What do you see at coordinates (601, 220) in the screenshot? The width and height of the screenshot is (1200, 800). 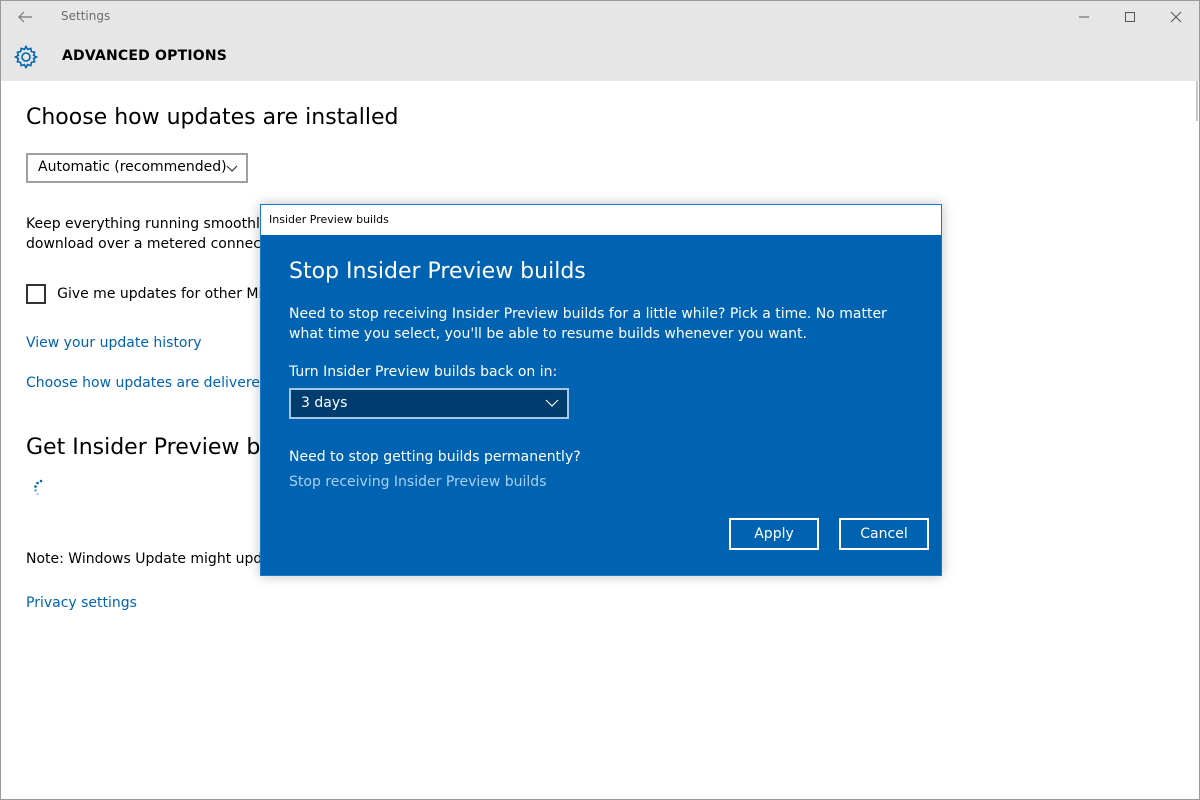 I see `dialog-title-bar: Insider Preview builds` at bounding box center [601, 220].